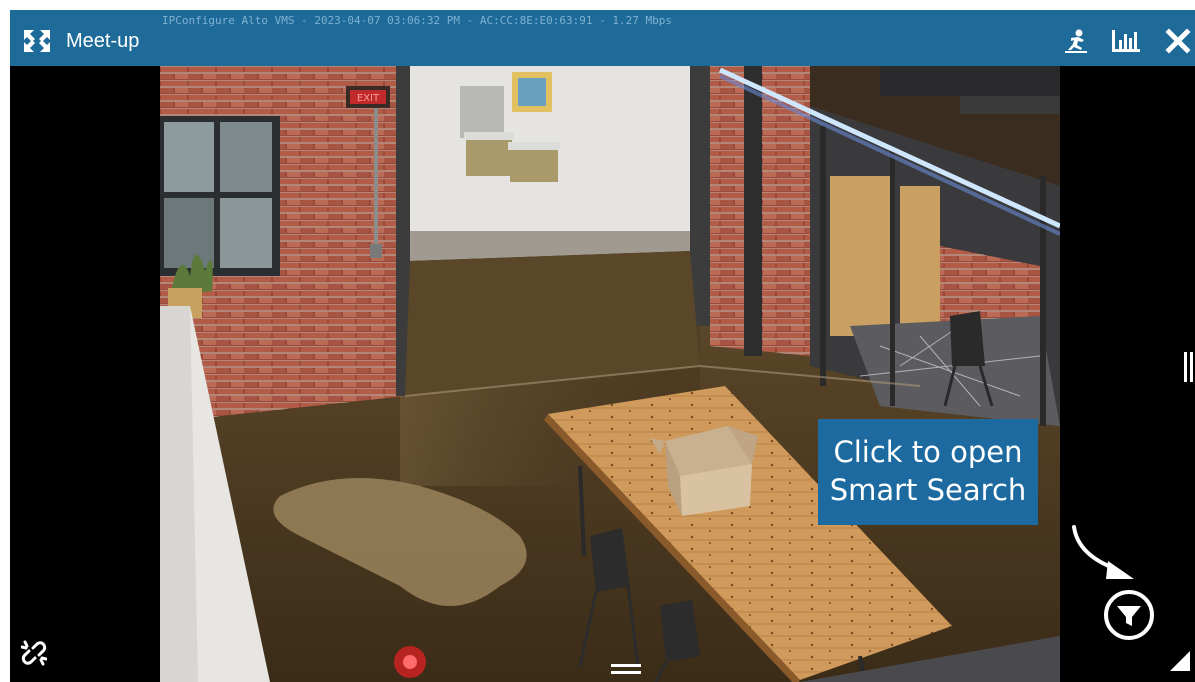 The image size is (1195, 682). What do you see at coordinates (368, 98) in the screenshot?
I see `exit-sign-text: EXIT` at bounding box center [368, 98].